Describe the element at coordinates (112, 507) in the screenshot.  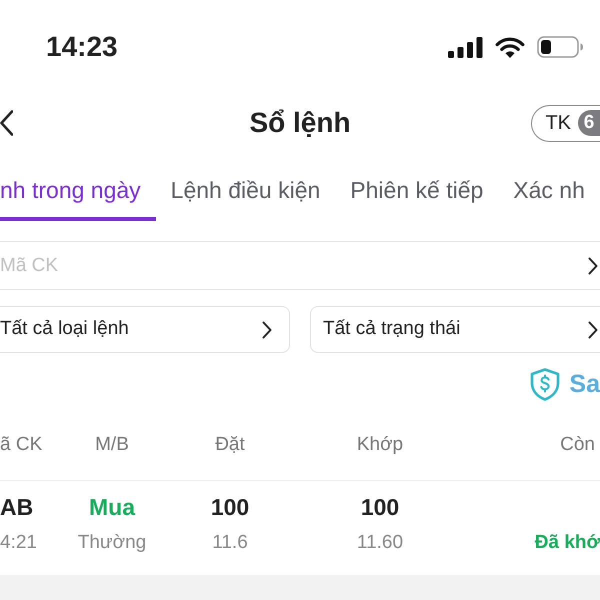
I see `side-text: Mua` at that location.